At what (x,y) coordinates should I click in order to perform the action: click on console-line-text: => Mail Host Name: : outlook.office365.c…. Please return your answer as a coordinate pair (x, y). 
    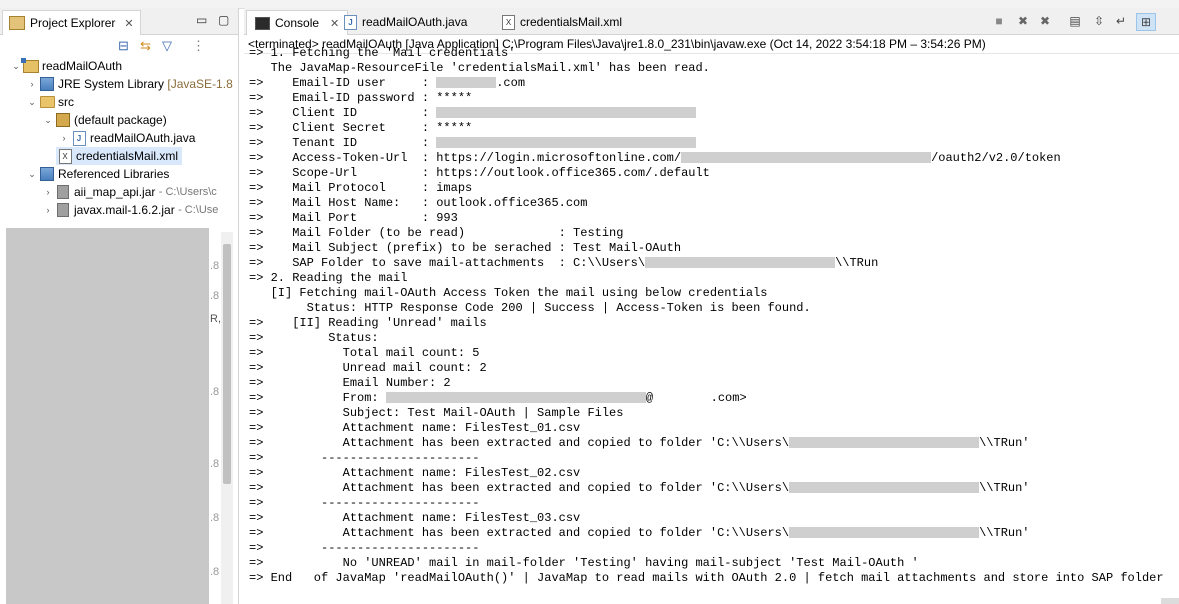
    Looking at the image, I should click on (418, 203).